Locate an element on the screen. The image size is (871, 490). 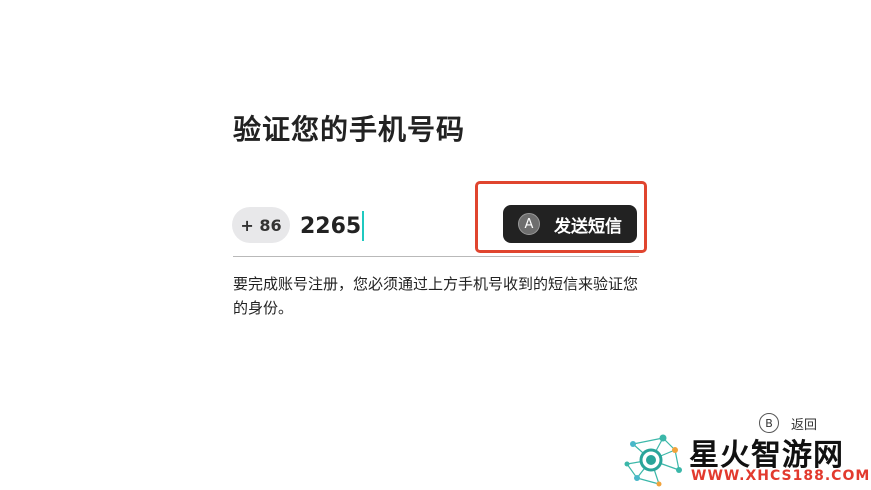
country-code-selector: + 86 is located at coordinates (261, 225).